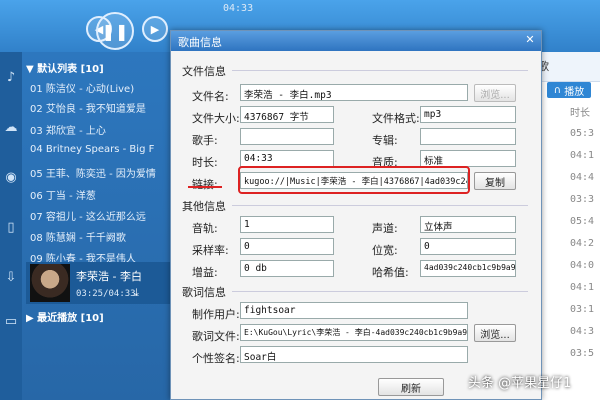 The height and width of the screenshot is (400, 600). What do you see at coordinates (354, 180) in the screenshot?
I see `red-highlight-annotation` at bounding box center [354, 180].